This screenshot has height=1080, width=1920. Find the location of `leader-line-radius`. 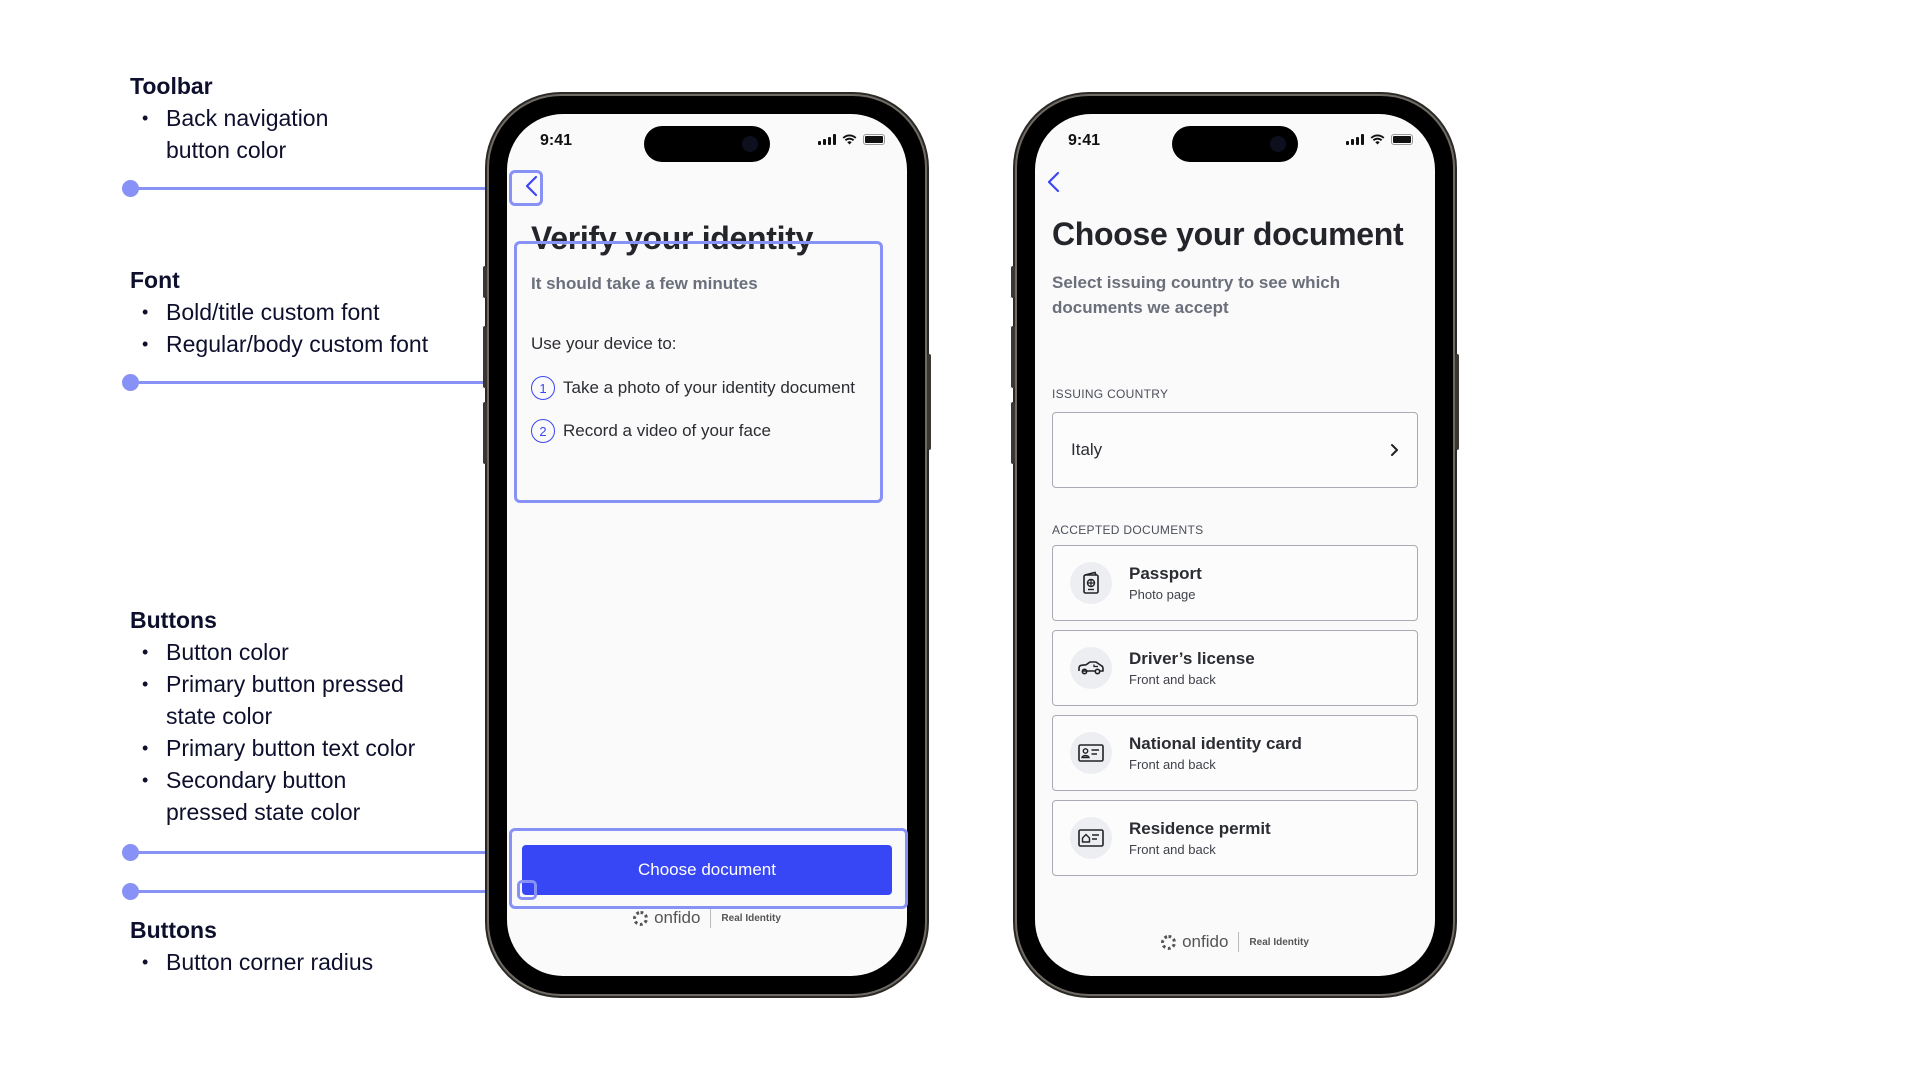

leader-line-radius is located at coordinates (320, 891).